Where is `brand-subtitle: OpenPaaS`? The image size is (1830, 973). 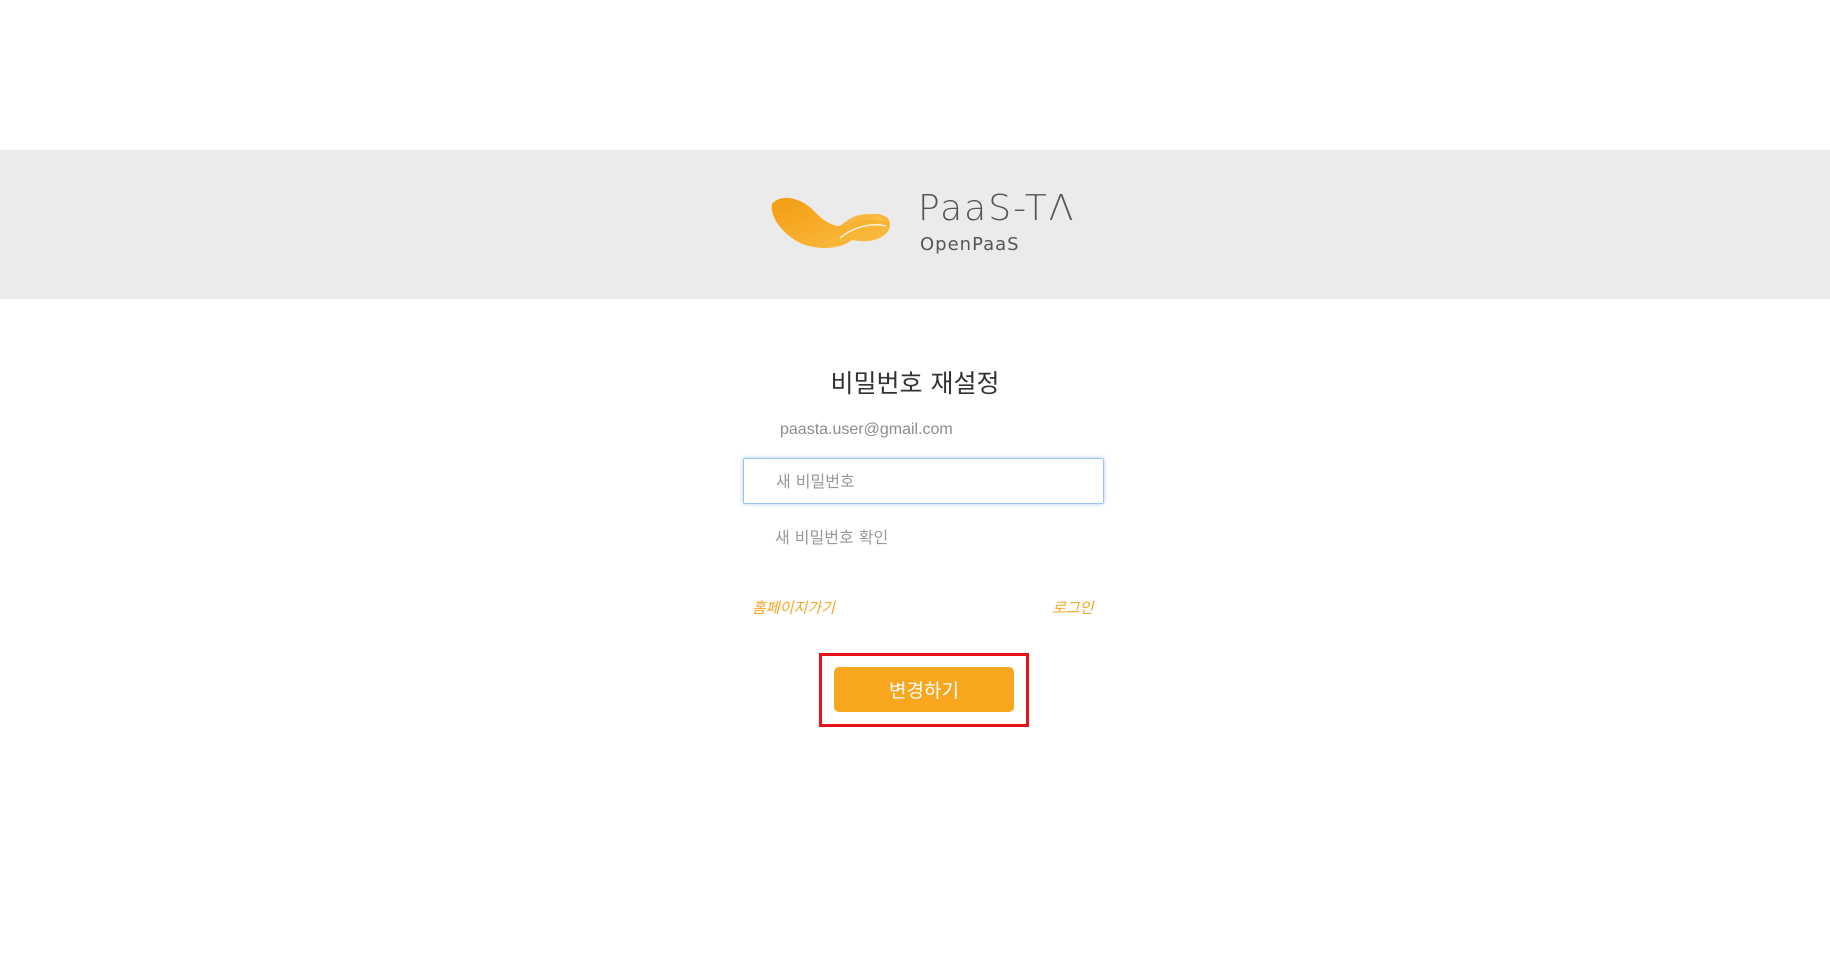
brand-subtitle: OpenPaaS is located at coordinates (970, 244).